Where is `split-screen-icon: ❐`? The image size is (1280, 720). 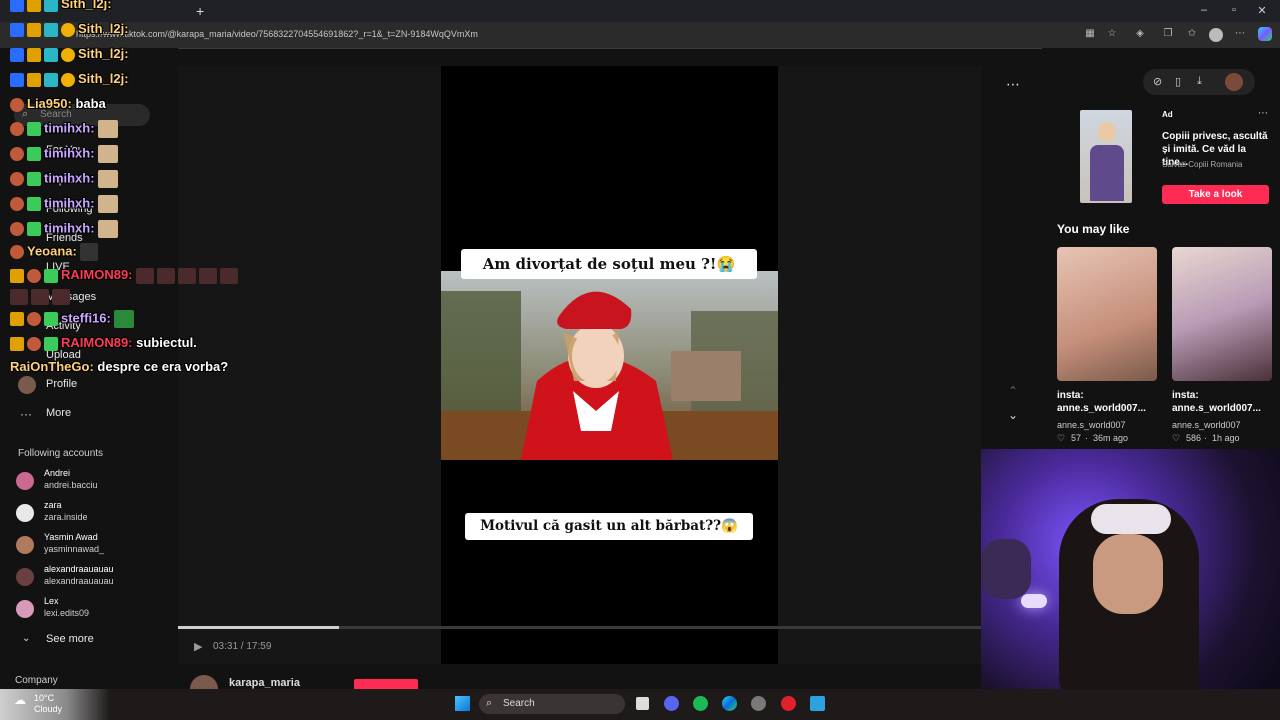 split-screen-icon: ❐ is located at coordinates (1168, 34).